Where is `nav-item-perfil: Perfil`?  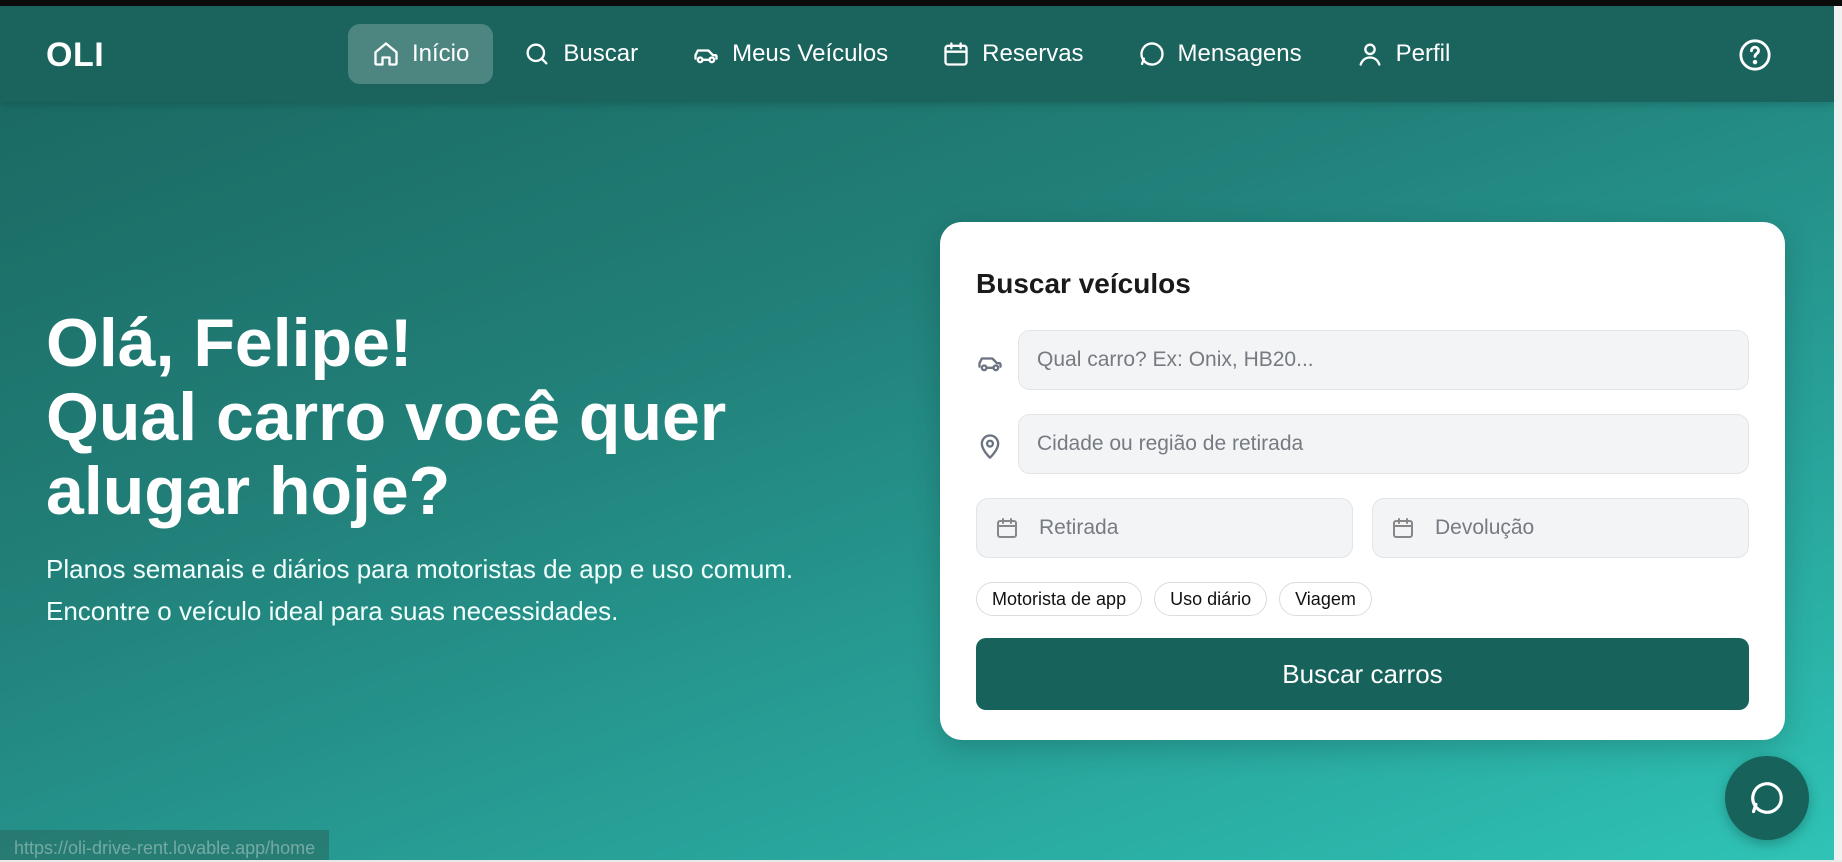
nav-item-perfil: Perfil is located at coordinates (1403, 54).